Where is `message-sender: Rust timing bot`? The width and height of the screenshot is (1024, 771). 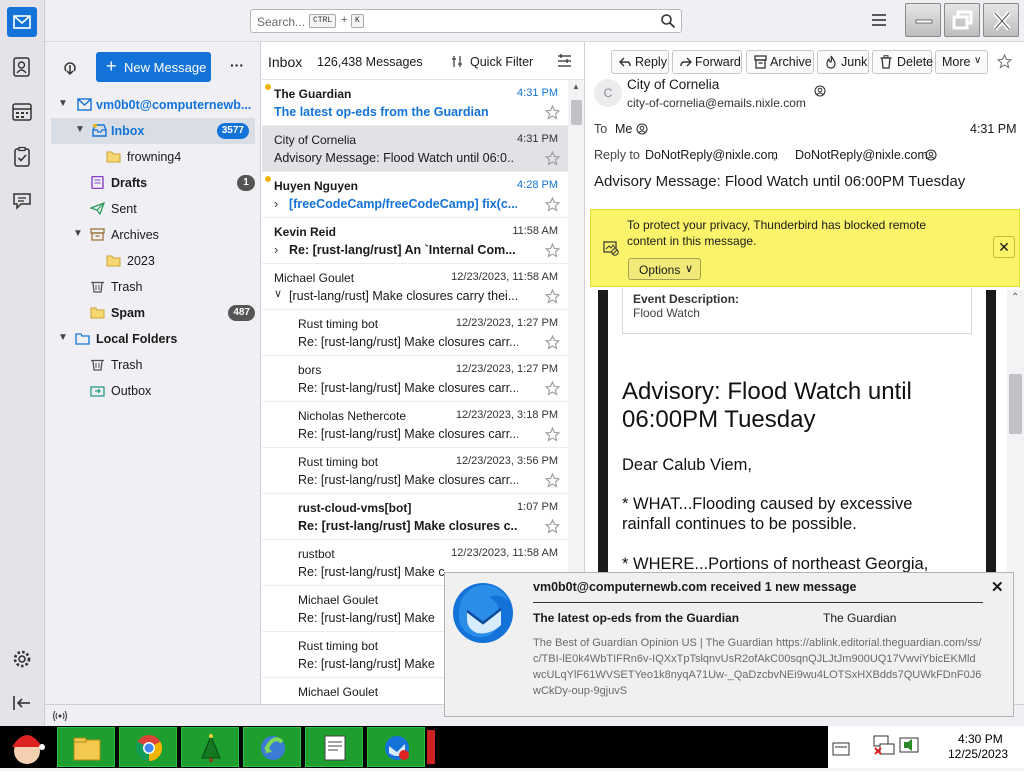 message-sender: Rust timing bot is located at coordinates (338, 324).